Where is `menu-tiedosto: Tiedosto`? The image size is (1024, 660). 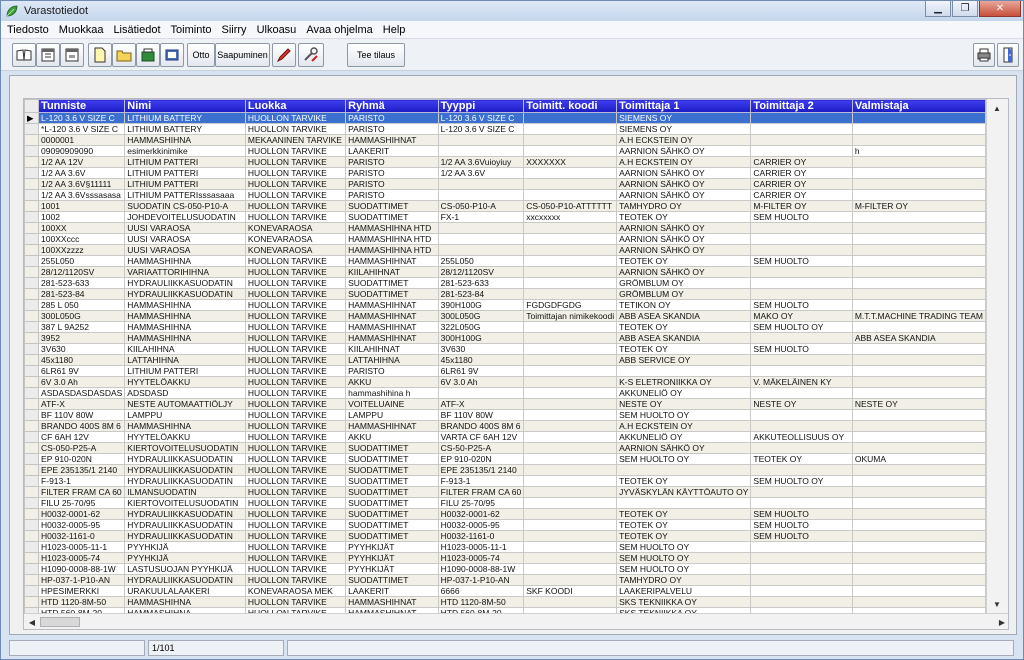
menu-tiedosto: Tiedosto is located at coordinates (28, 30).